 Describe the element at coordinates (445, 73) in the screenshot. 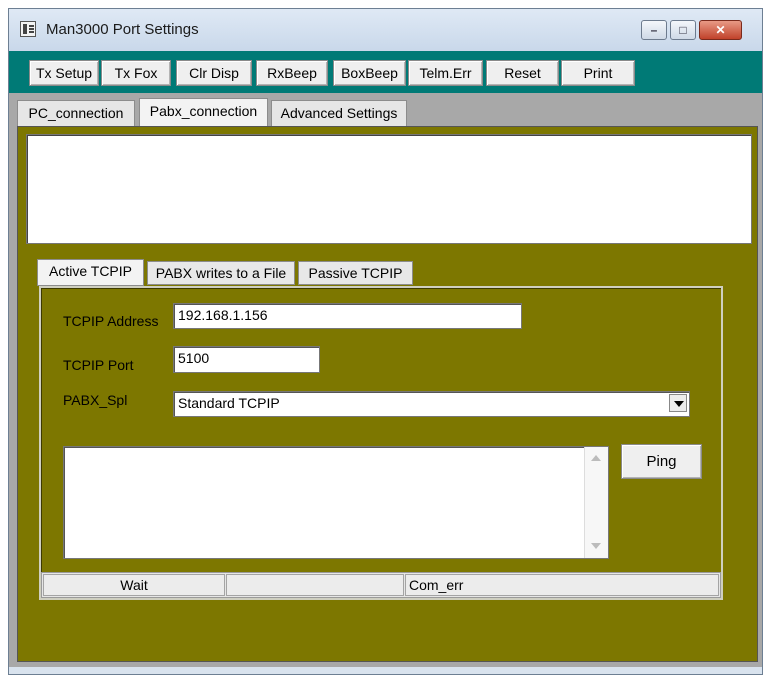

I see `telm-err-button: Telm.Err` at that location.